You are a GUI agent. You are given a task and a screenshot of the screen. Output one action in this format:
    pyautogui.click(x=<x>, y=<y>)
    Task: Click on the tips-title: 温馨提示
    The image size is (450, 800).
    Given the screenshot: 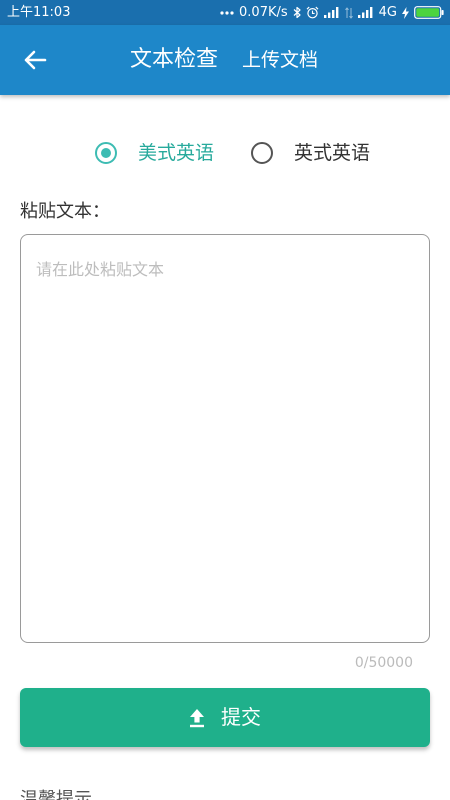 What is the action you would take?
    pyautogui.click(x=56, y=794)
    